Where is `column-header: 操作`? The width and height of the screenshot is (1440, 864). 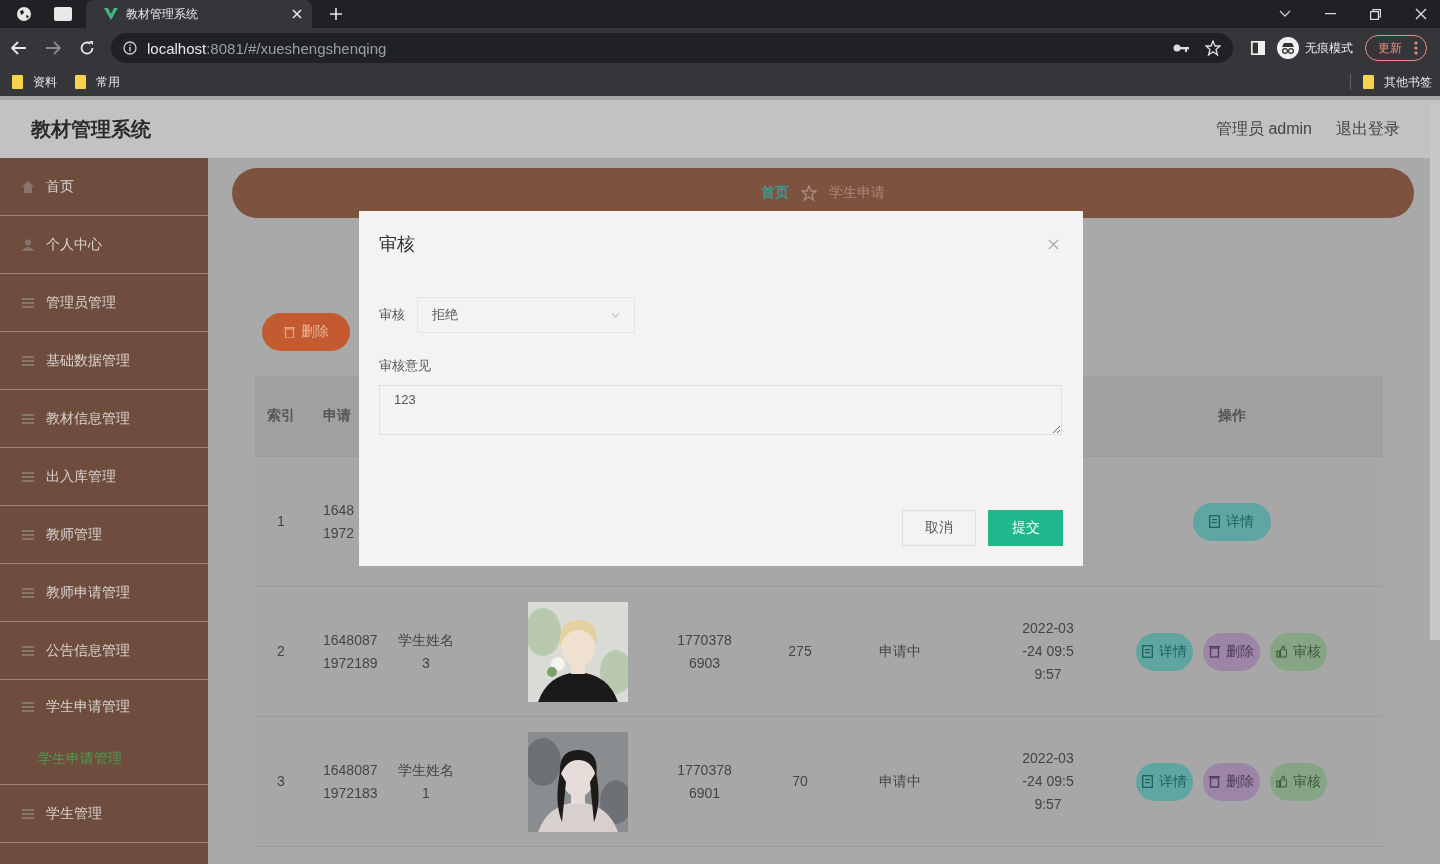
column-header: 操作 is located at coordinates (1231, 416).